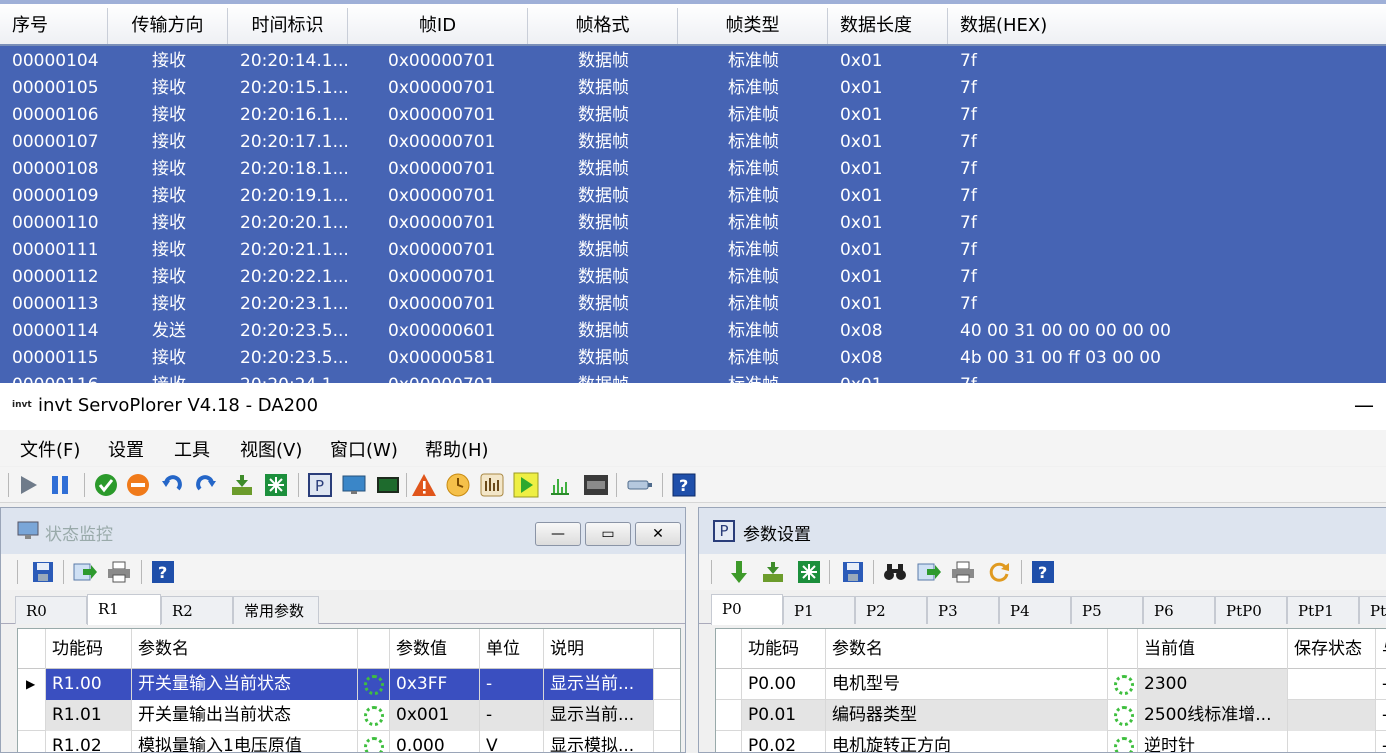 The image size is (1386, 753). What do you see at coordinates (1107, 610) in the screenshot?
I see `tab-p5: P5` at bounding box center [1107, 610].